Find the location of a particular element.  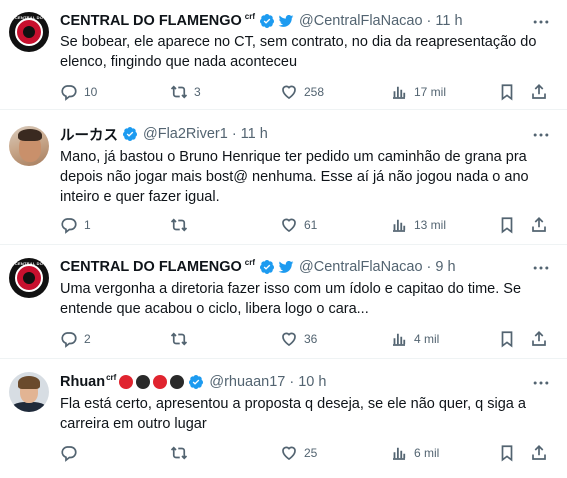

views-button: 13 mil is located at coordinates (418, 225).